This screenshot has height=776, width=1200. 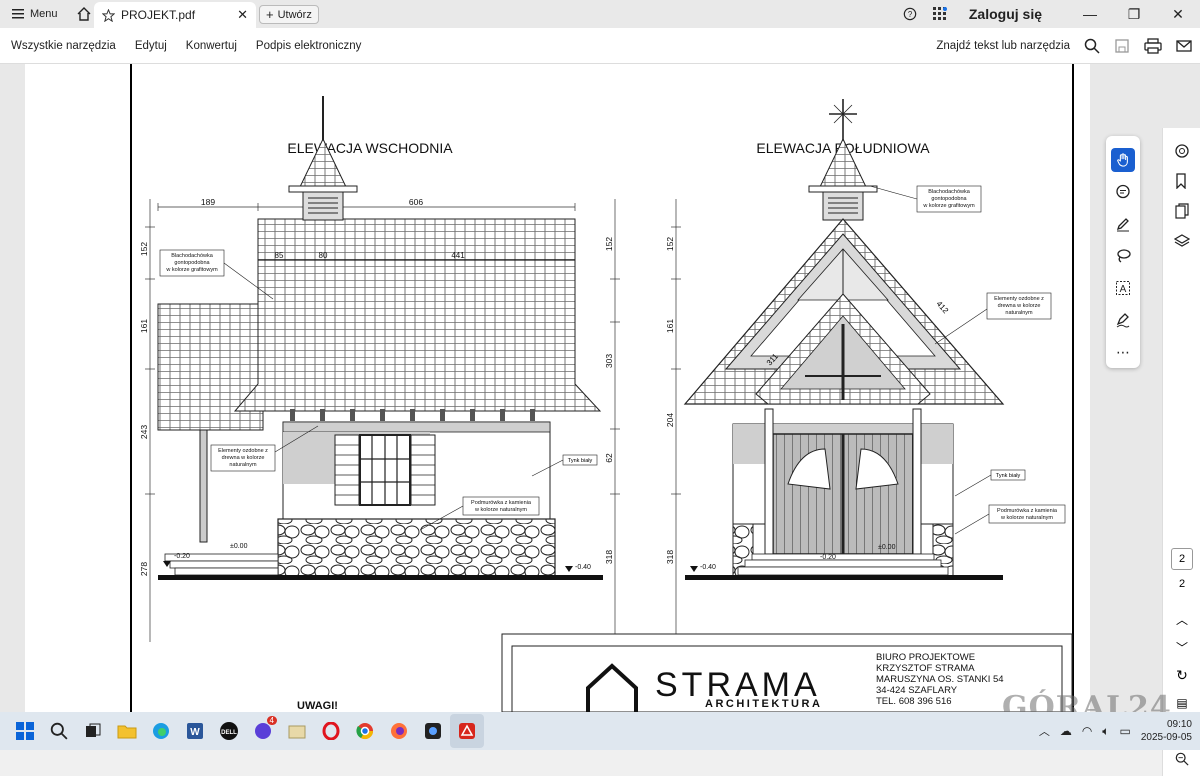 I want to click on login-button: Zaloguj się, so click(x=1005, y=14).